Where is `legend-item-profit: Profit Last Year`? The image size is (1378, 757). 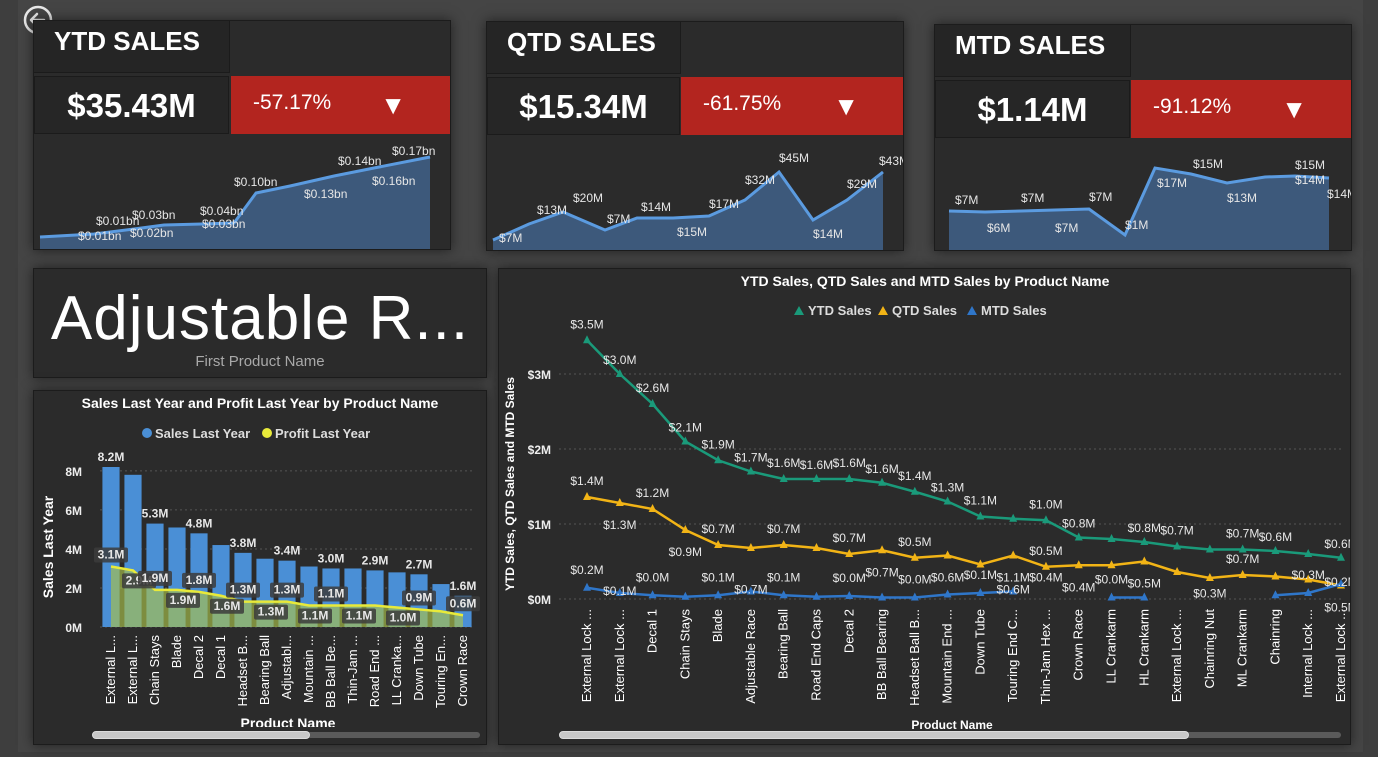
legend-item-profit: Profit Last Year is located at coordinates (322, 433).